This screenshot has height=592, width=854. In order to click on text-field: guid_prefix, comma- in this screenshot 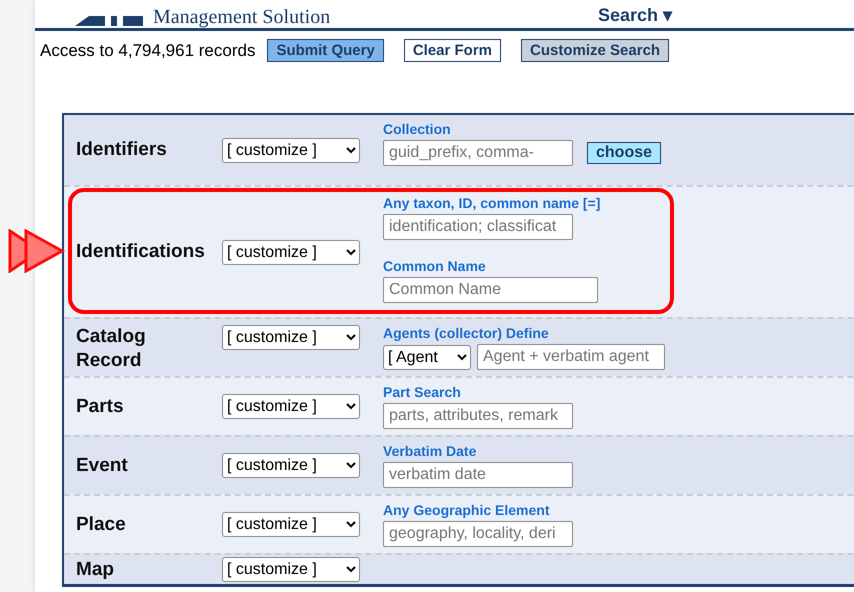, I will do `click(478, 153)`.